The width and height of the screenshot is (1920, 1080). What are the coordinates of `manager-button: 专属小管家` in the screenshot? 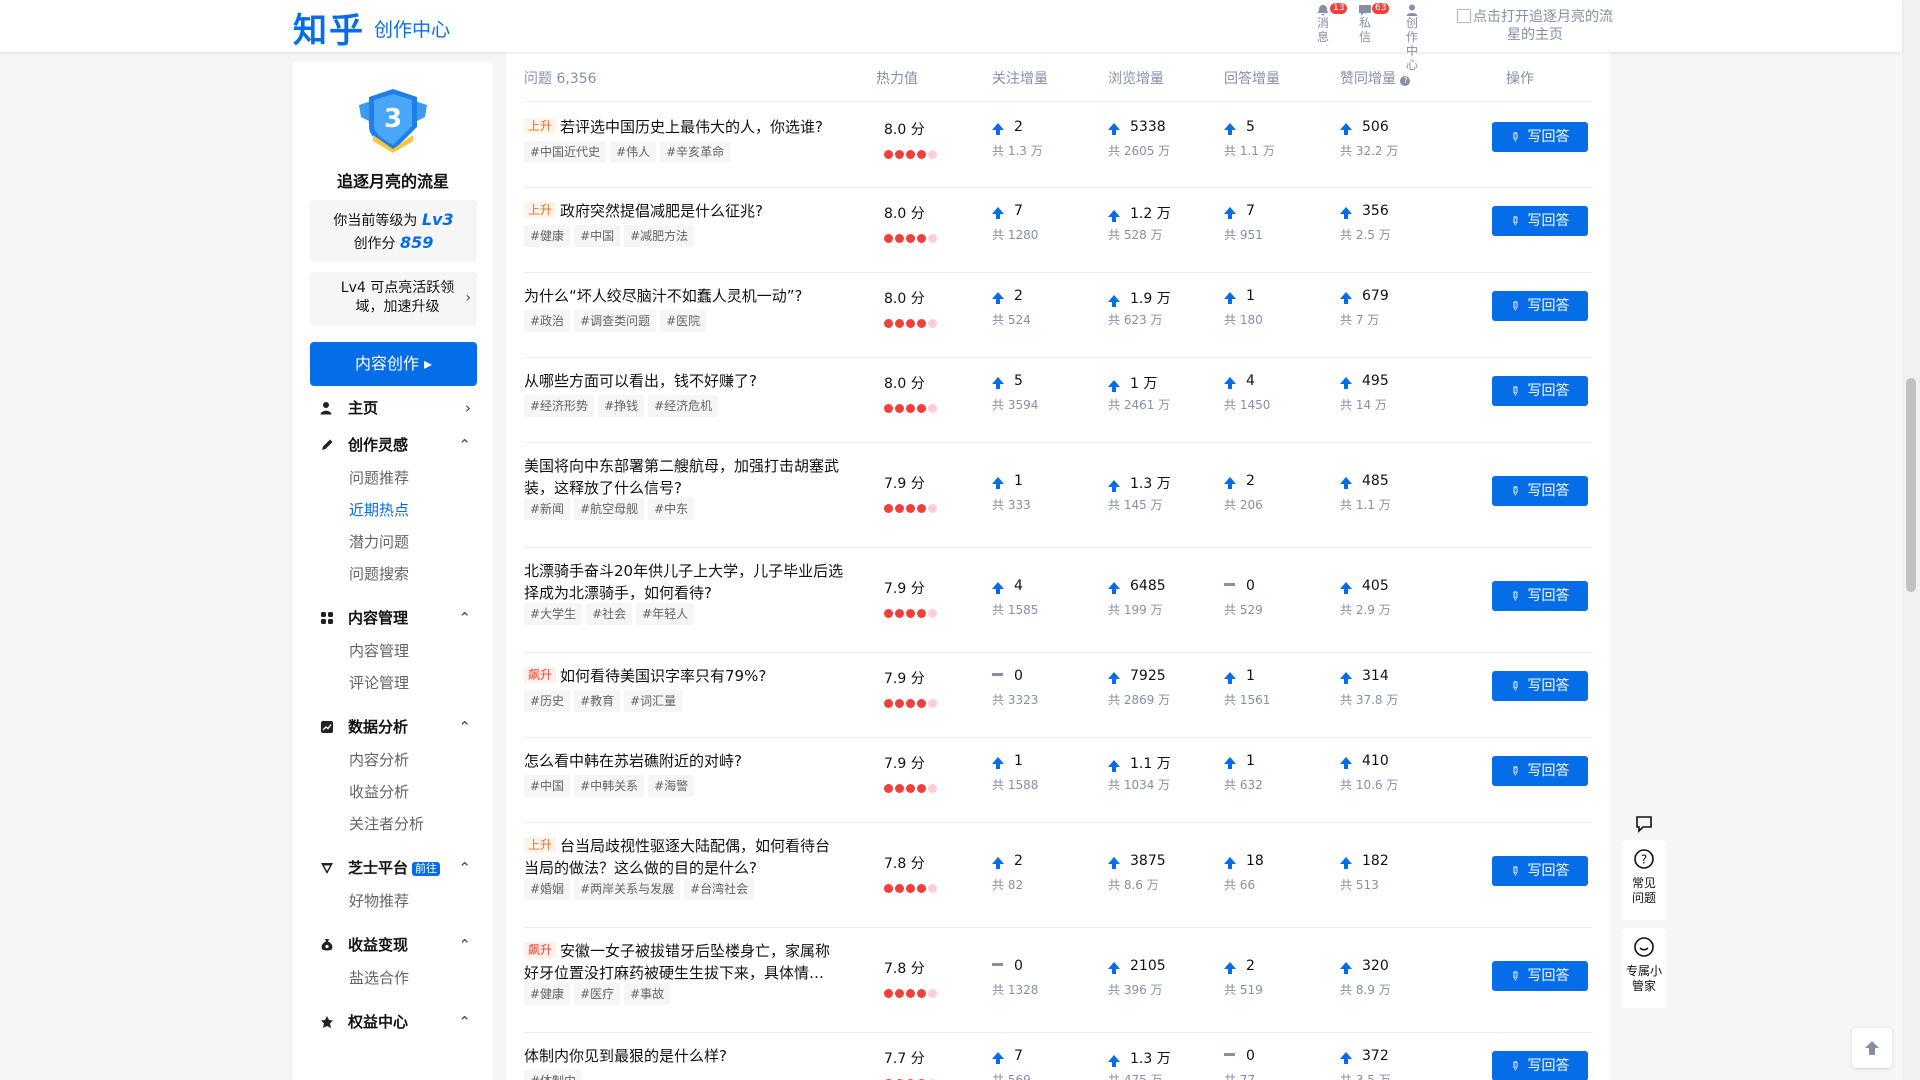 It's located at (1644, 968).